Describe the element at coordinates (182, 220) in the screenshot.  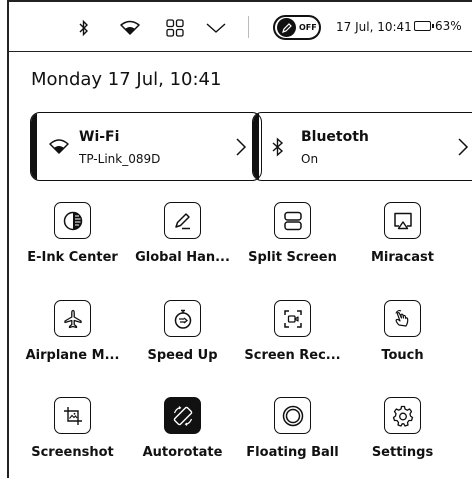
I see `pen-icon` at that location.